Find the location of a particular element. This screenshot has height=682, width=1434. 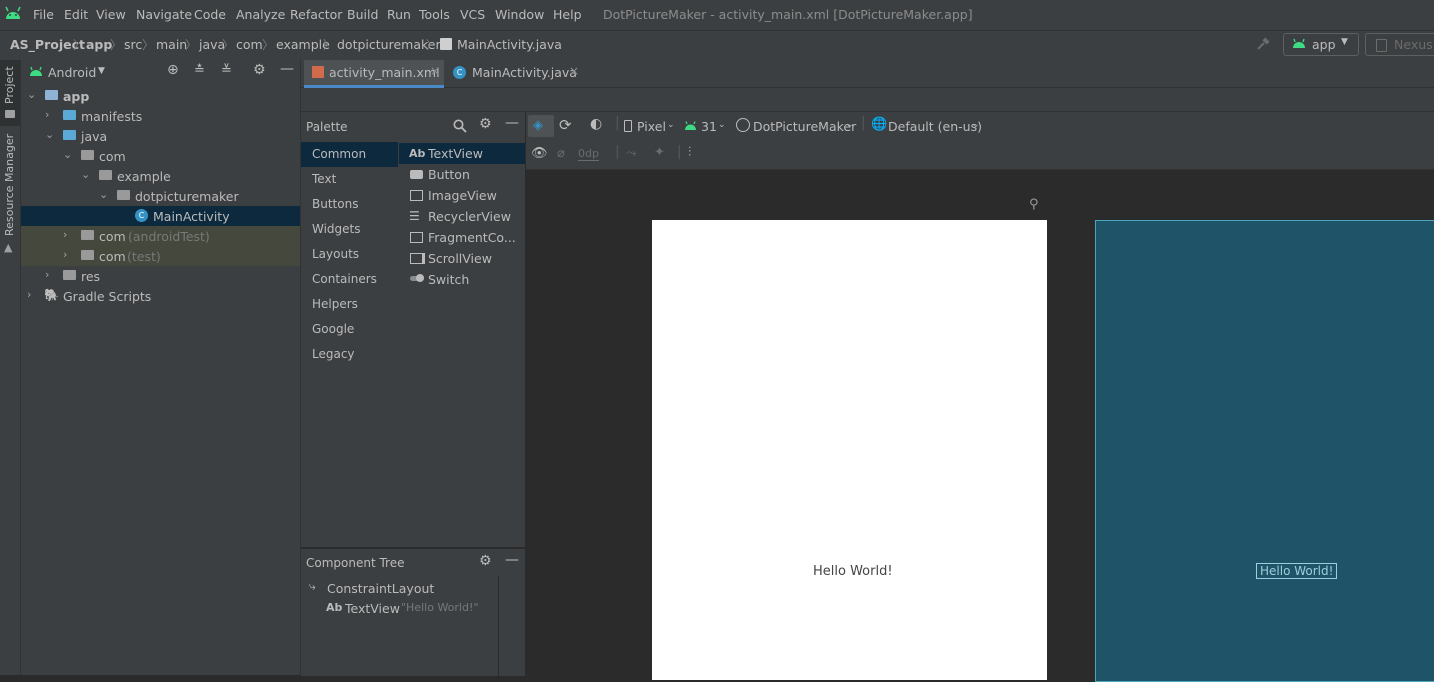

breadcrumb-main: main is located at coordinates (171, 44).